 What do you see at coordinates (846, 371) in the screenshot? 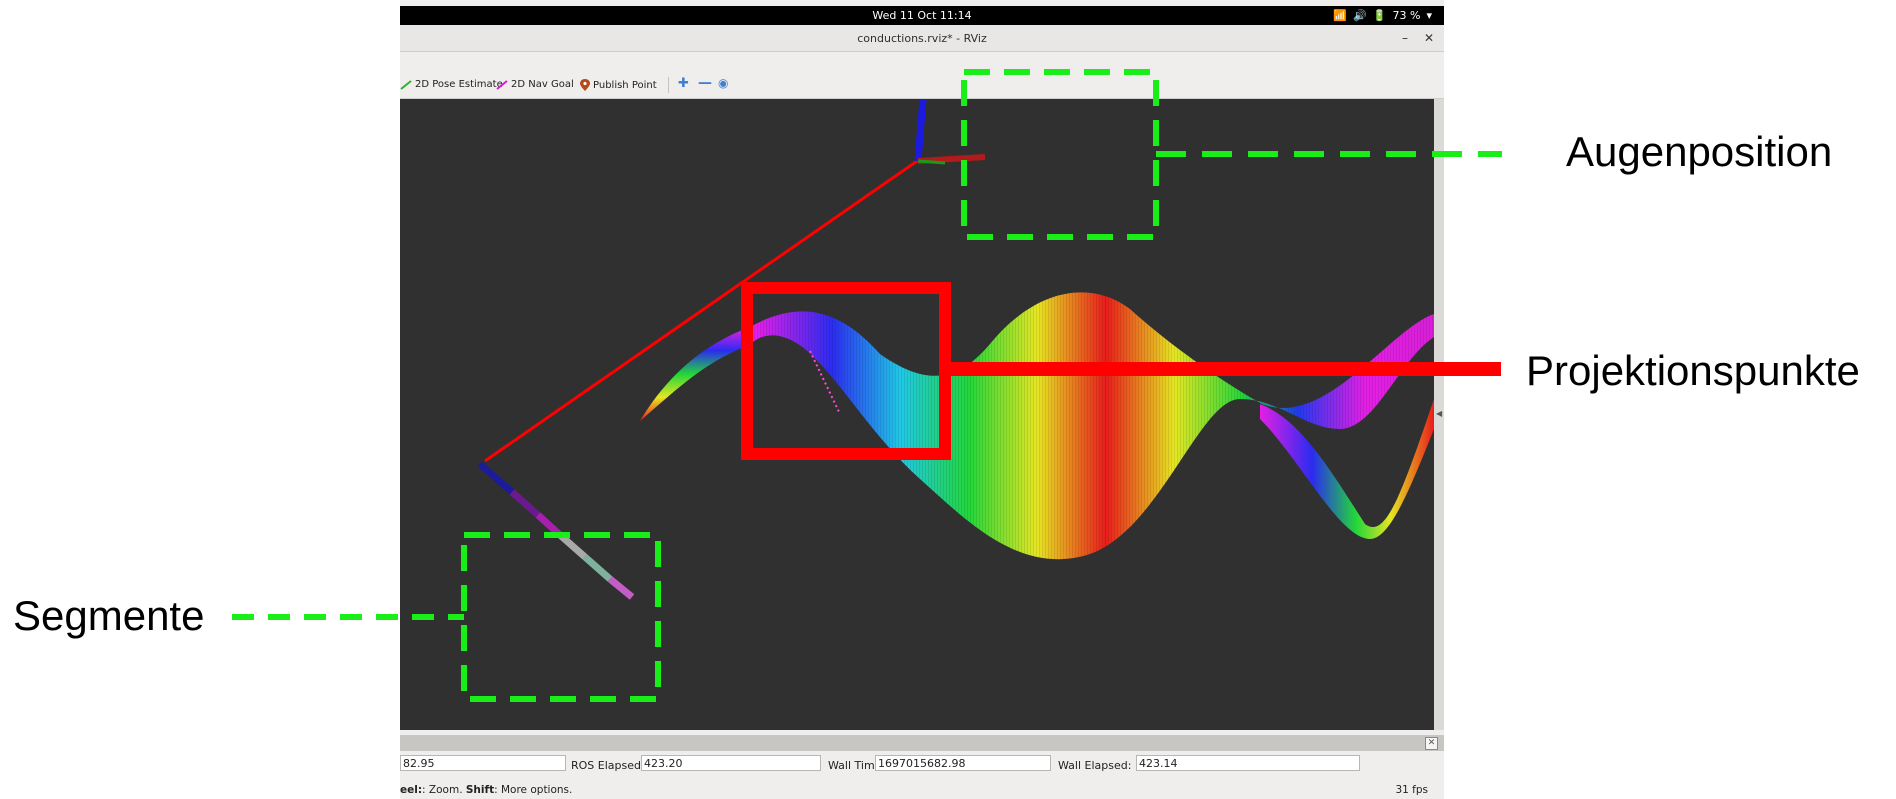
I see `projection-box` at bounding box center [846, 371].